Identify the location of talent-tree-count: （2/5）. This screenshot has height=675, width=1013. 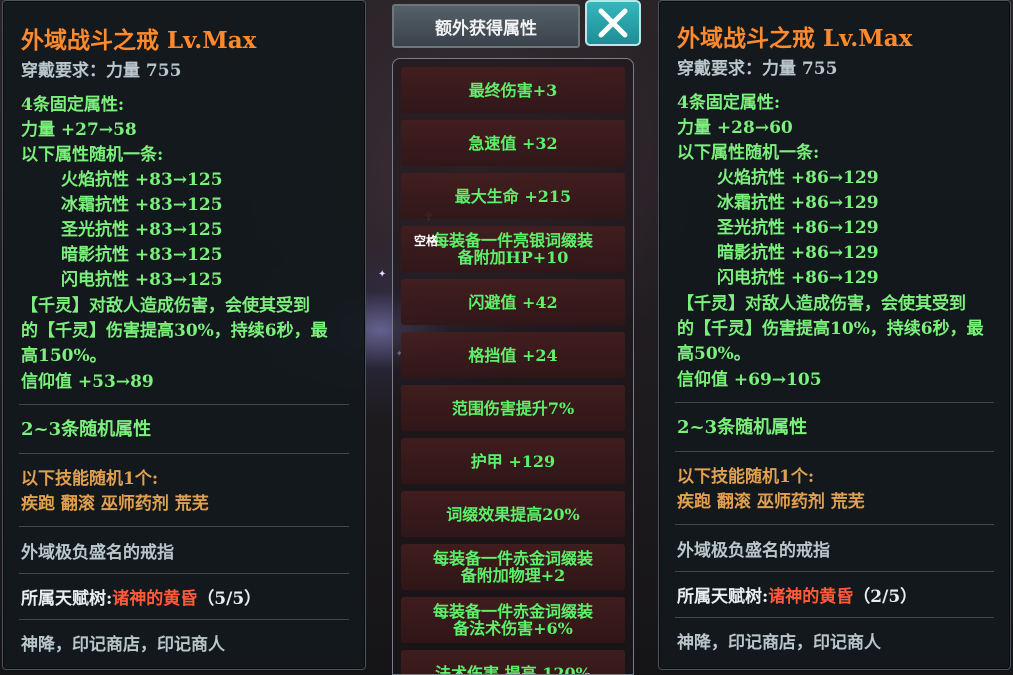
(885, 597).